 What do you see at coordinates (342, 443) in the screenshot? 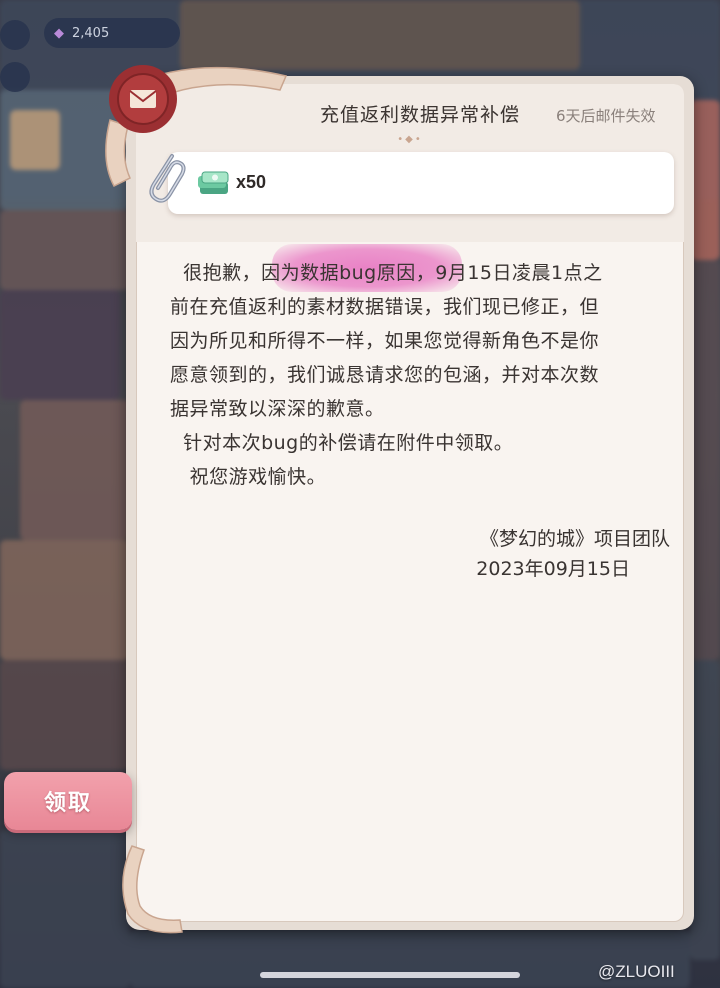
I see `body-line-6: 针对本次bug的补偿请在附件中领取。` at bounding box center [342, 443].